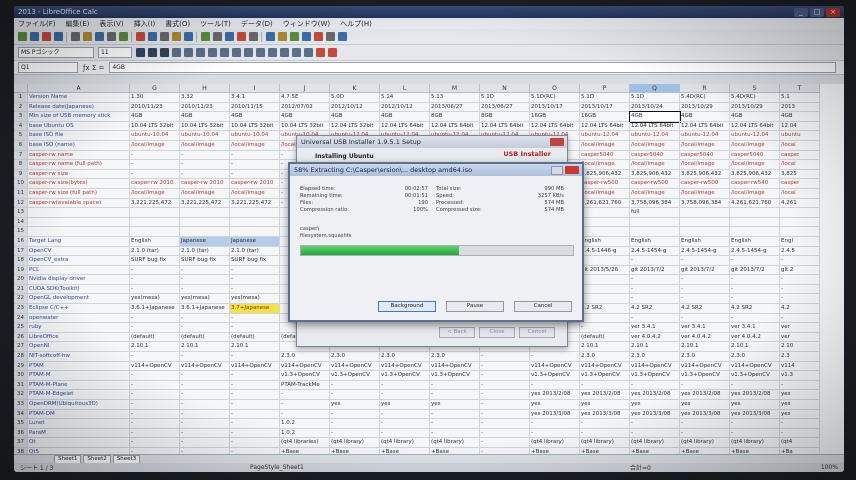  Describe the element at coordinates (272, 52) in the screenshot. I see `decimal-del-icon` at that location.